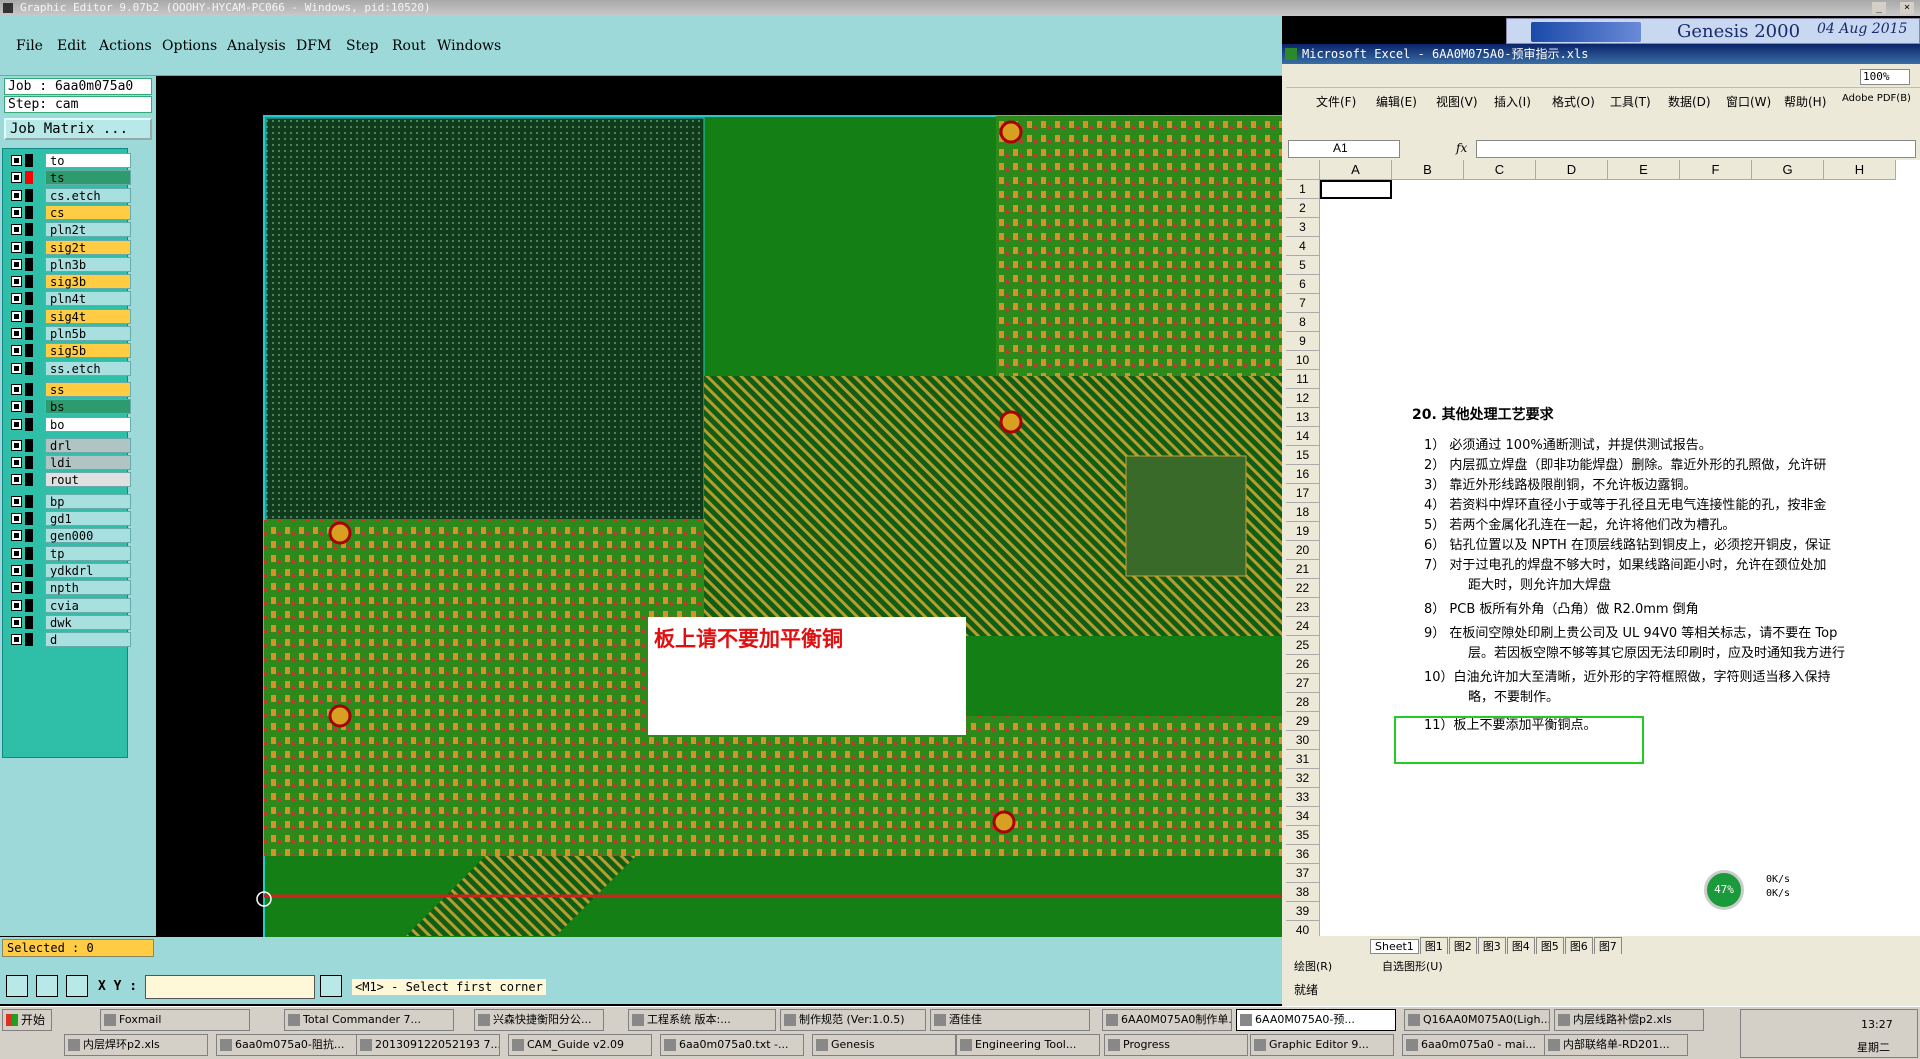  I want to click on row-header: 12, so click(1303, 398).